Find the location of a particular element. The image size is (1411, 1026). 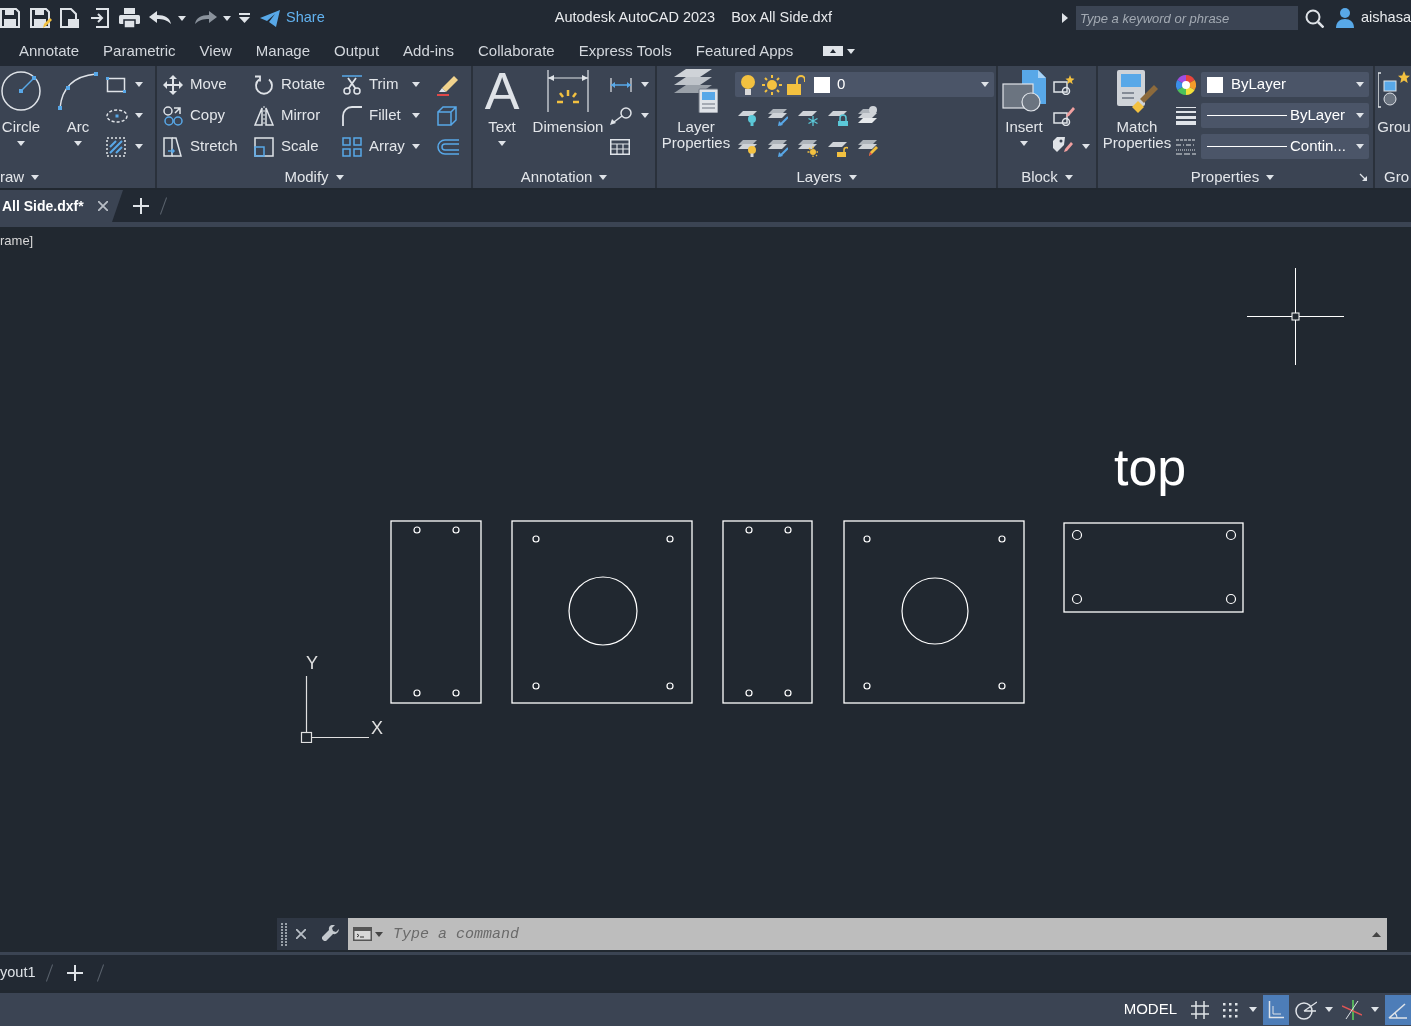

tool-button: Arc is located at coordinates (78, 106).